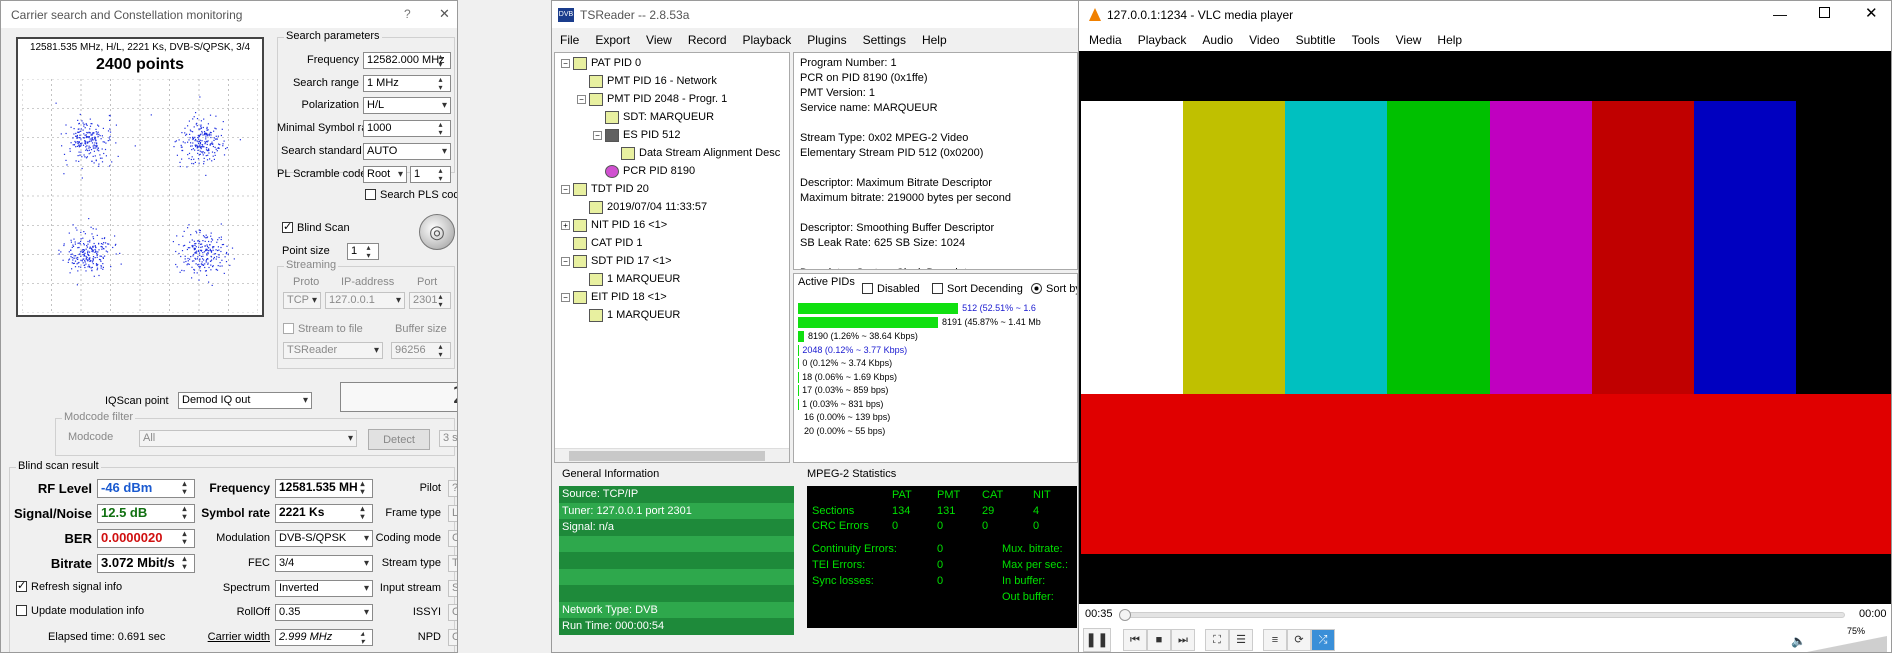  What do you see at coordinates (605, 189) in the screenshot?
I see `tree-node: − TDT PID 20` at bounding box center [605, 189].